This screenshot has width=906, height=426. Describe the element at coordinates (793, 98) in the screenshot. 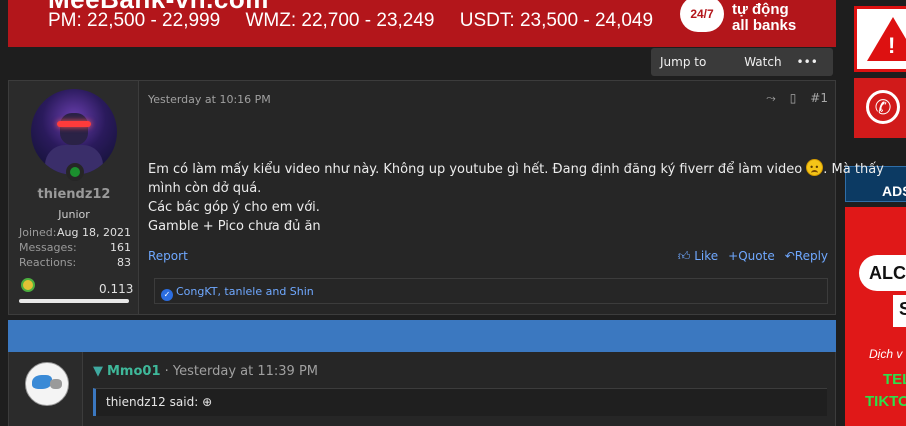

I see `bookmark-icon: ▯` at that location.